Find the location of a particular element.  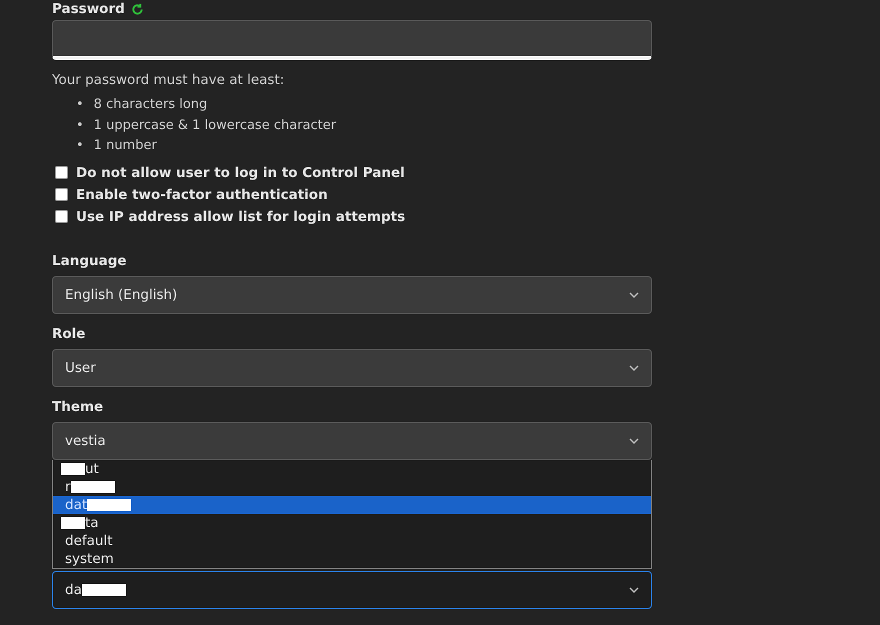

dropdown-option: dat is located at coordinates (352, 505).